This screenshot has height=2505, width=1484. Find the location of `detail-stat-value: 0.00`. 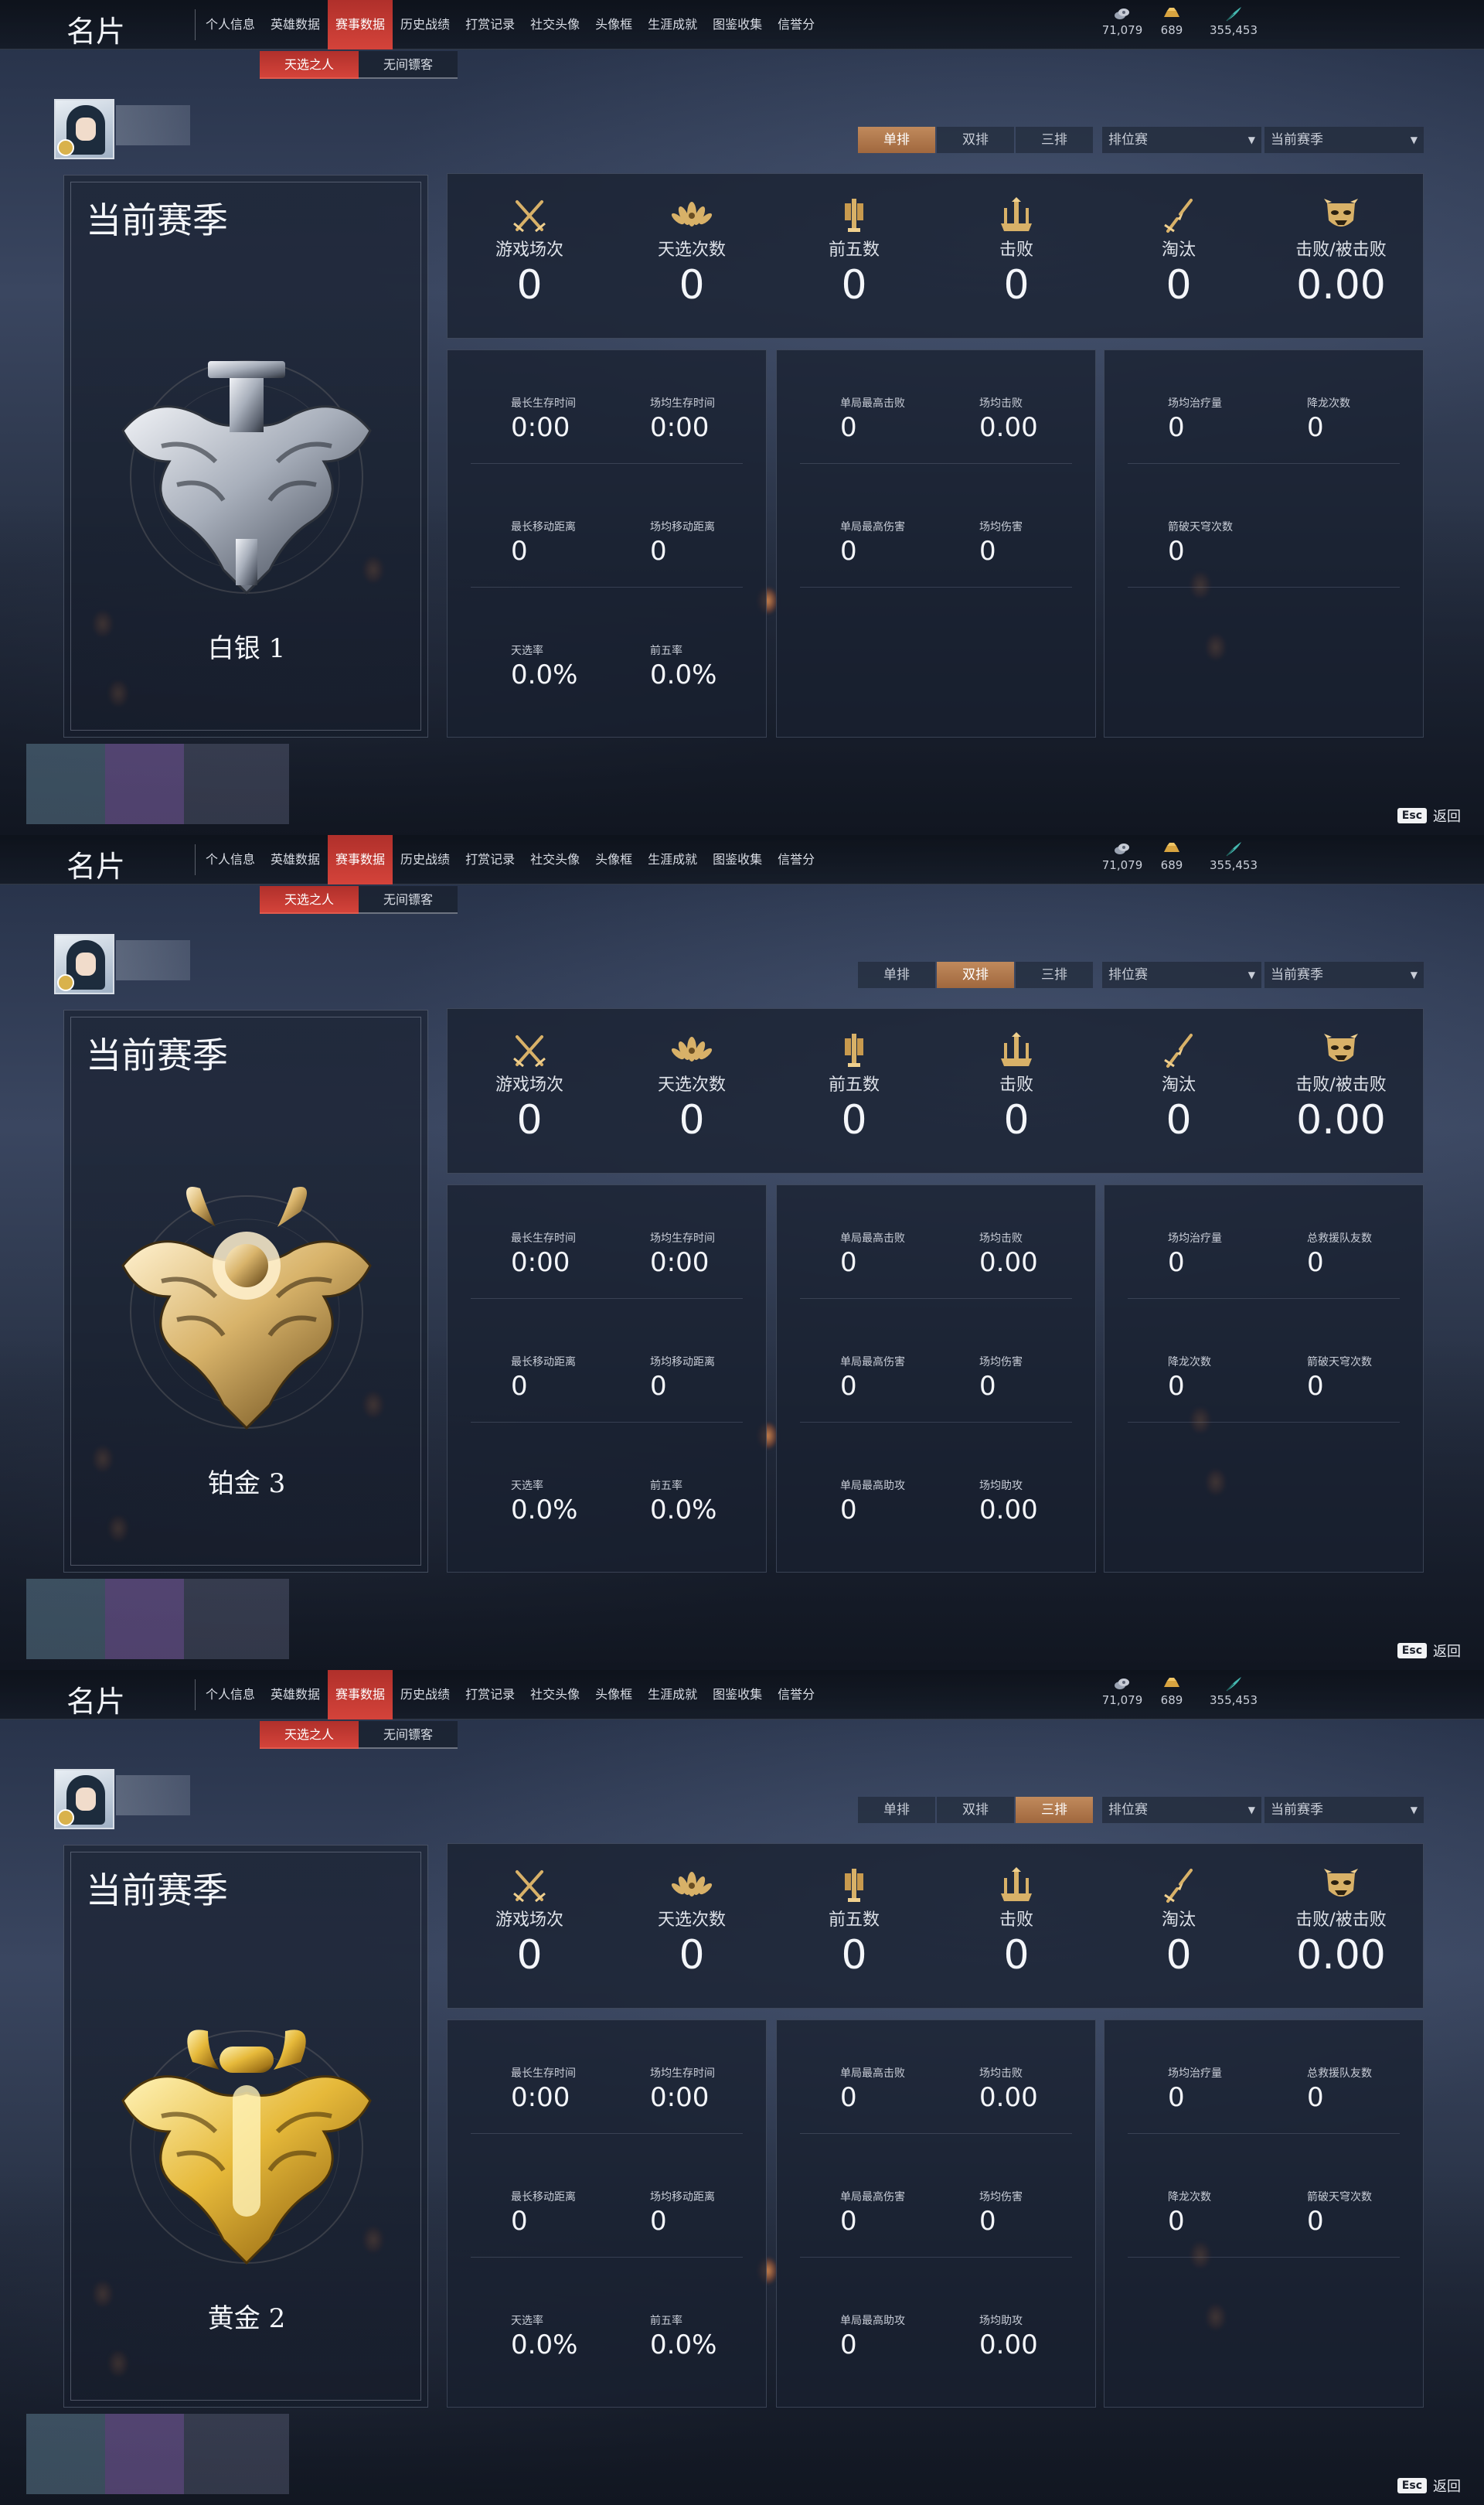

detail-stat-value: 0.00 is located at coordinates (1008, 427).